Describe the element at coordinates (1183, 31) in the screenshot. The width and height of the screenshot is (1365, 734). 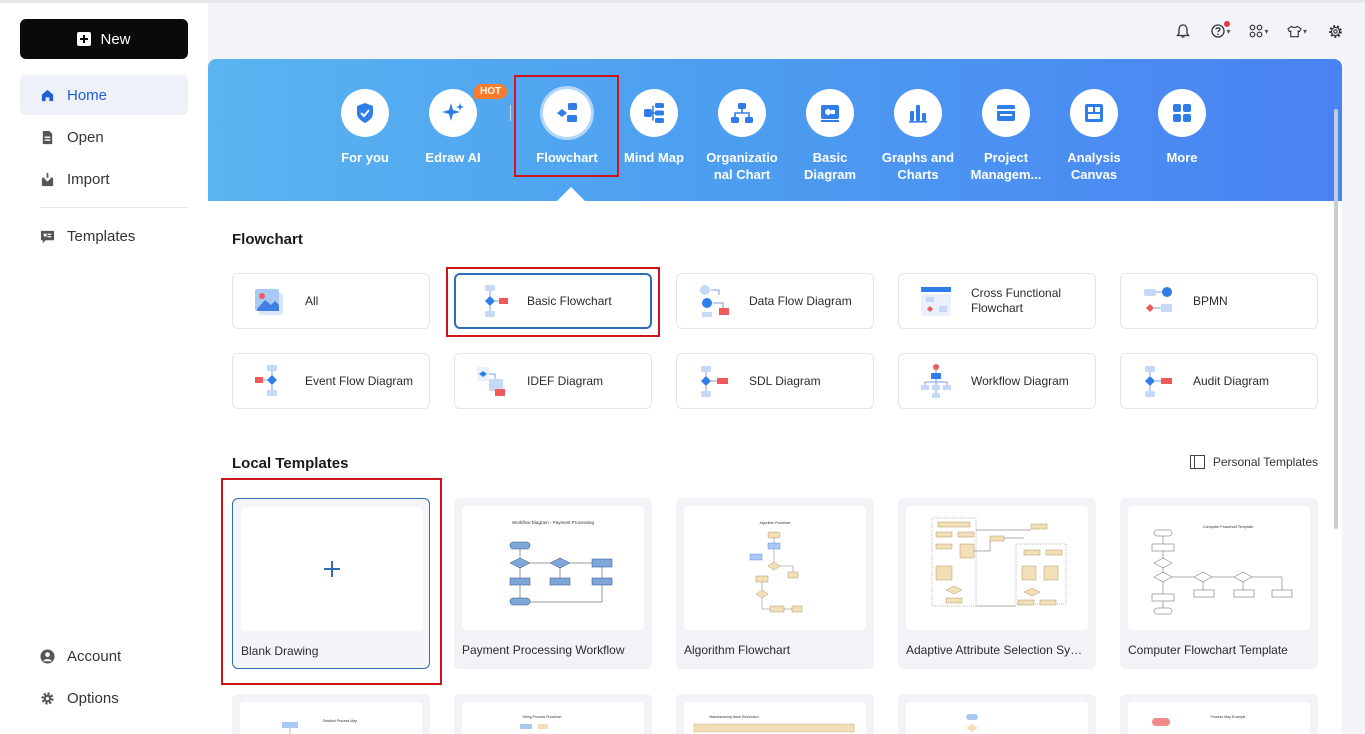
I see `bell-icon` at that location.